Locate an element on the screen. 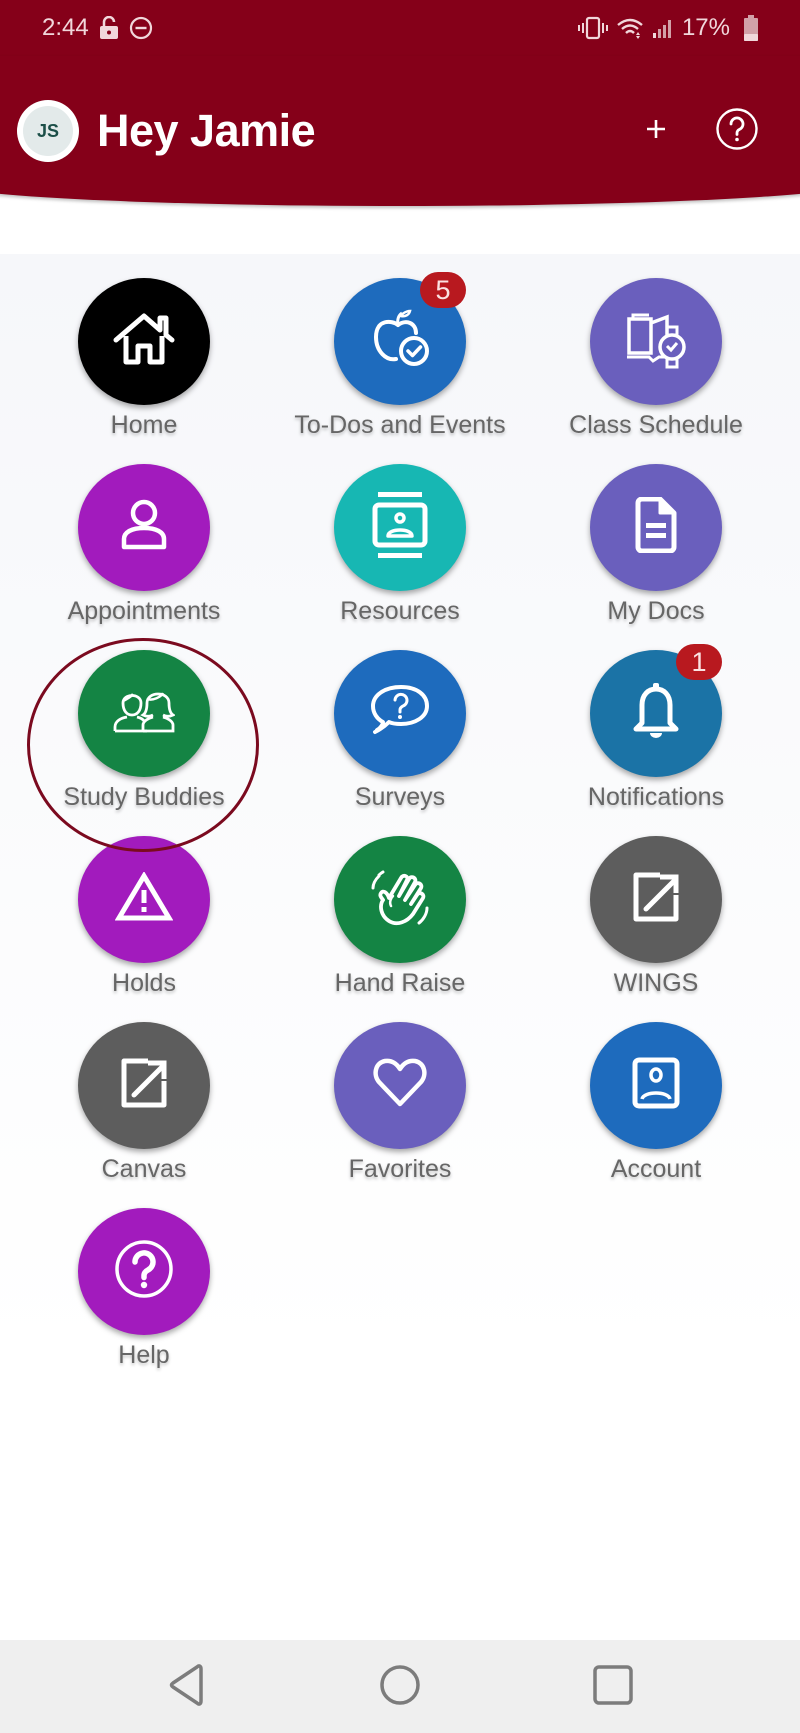 Image resolution: width=800 pixels, height=1733 pixels. home-icon is located at coordinates (144, 341).